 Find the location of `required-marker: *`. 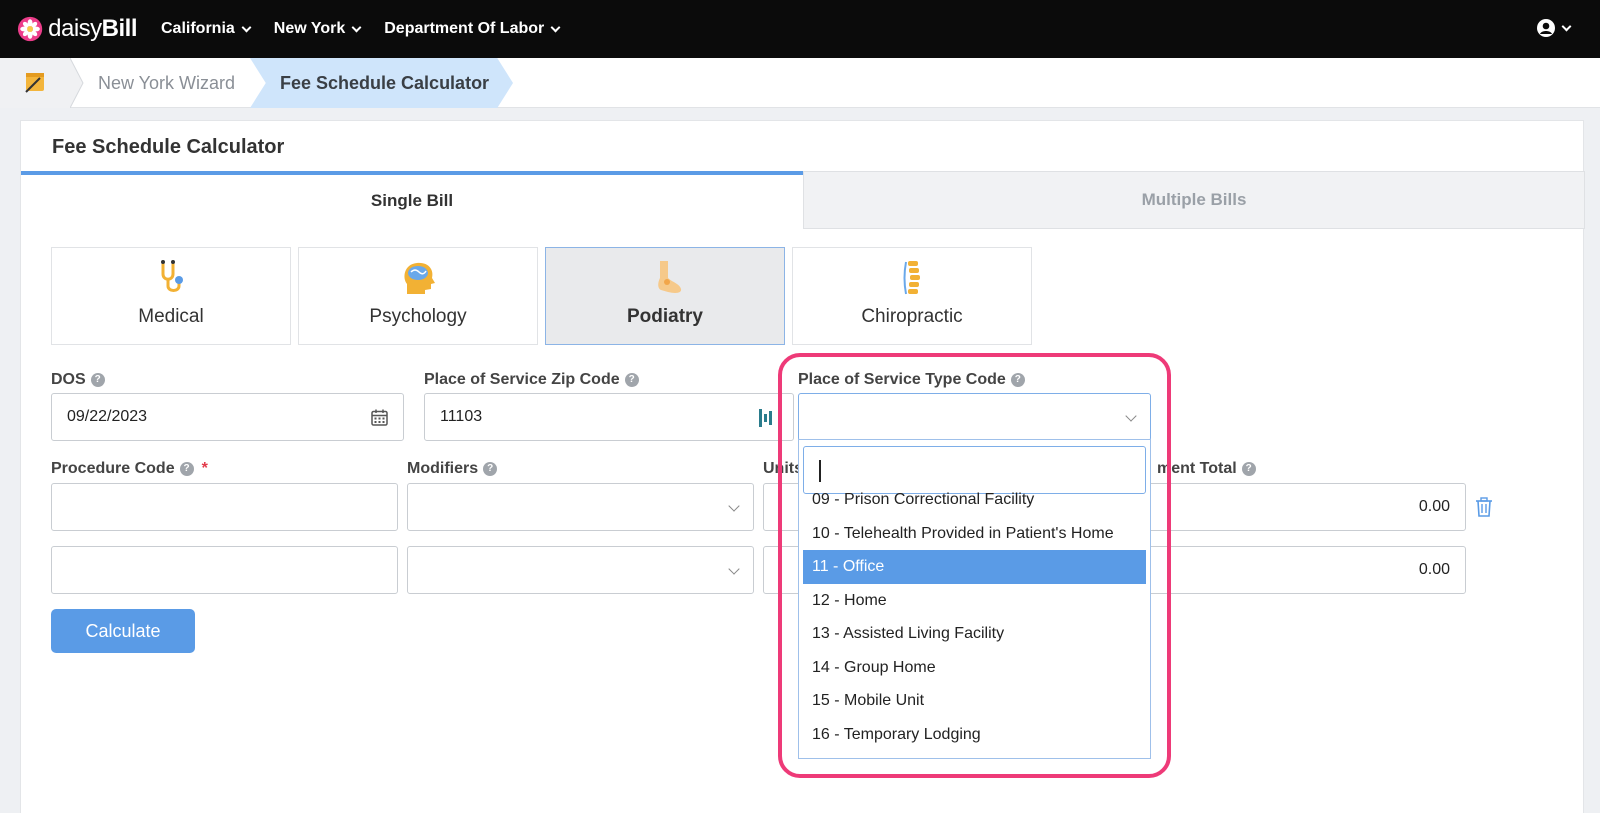

required-marker: * is located at coordinates (204, 468).